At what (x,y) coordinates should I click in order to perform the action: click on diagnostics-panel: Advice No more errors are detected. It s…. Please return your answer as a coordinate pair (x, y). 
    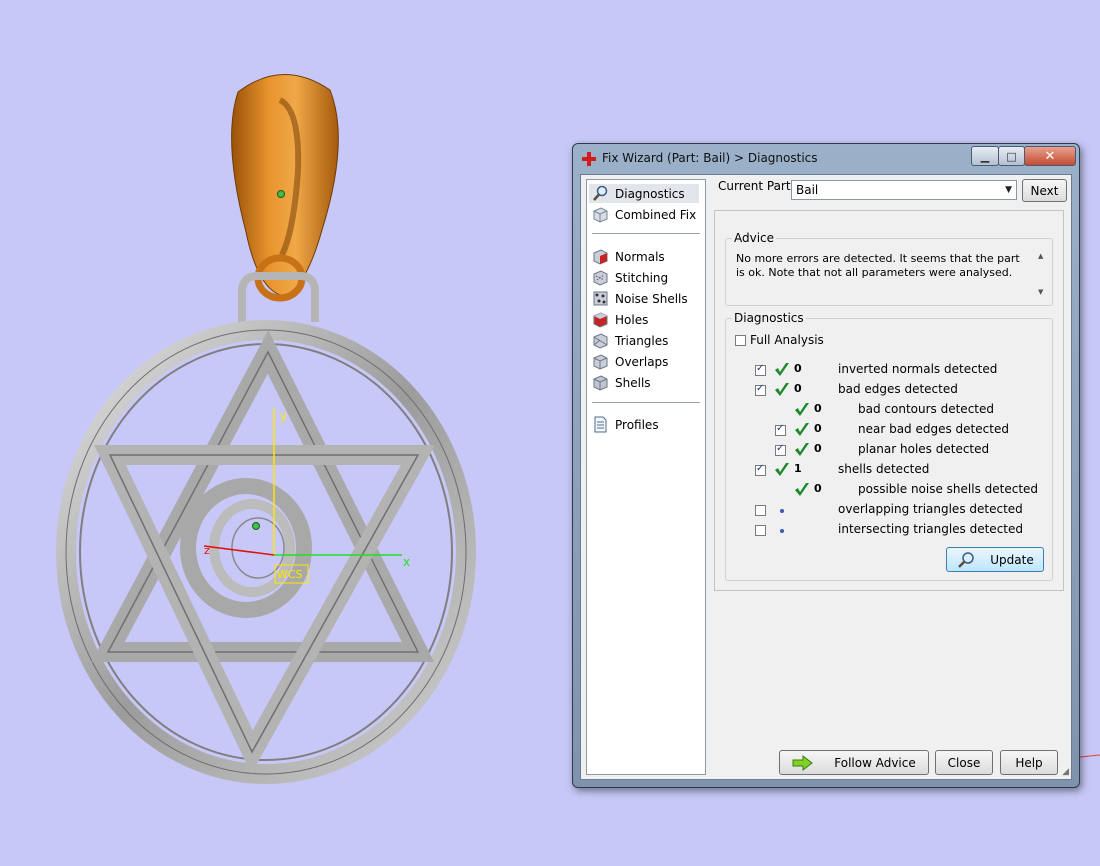
    Looking at the image, I should click on (889, 400).